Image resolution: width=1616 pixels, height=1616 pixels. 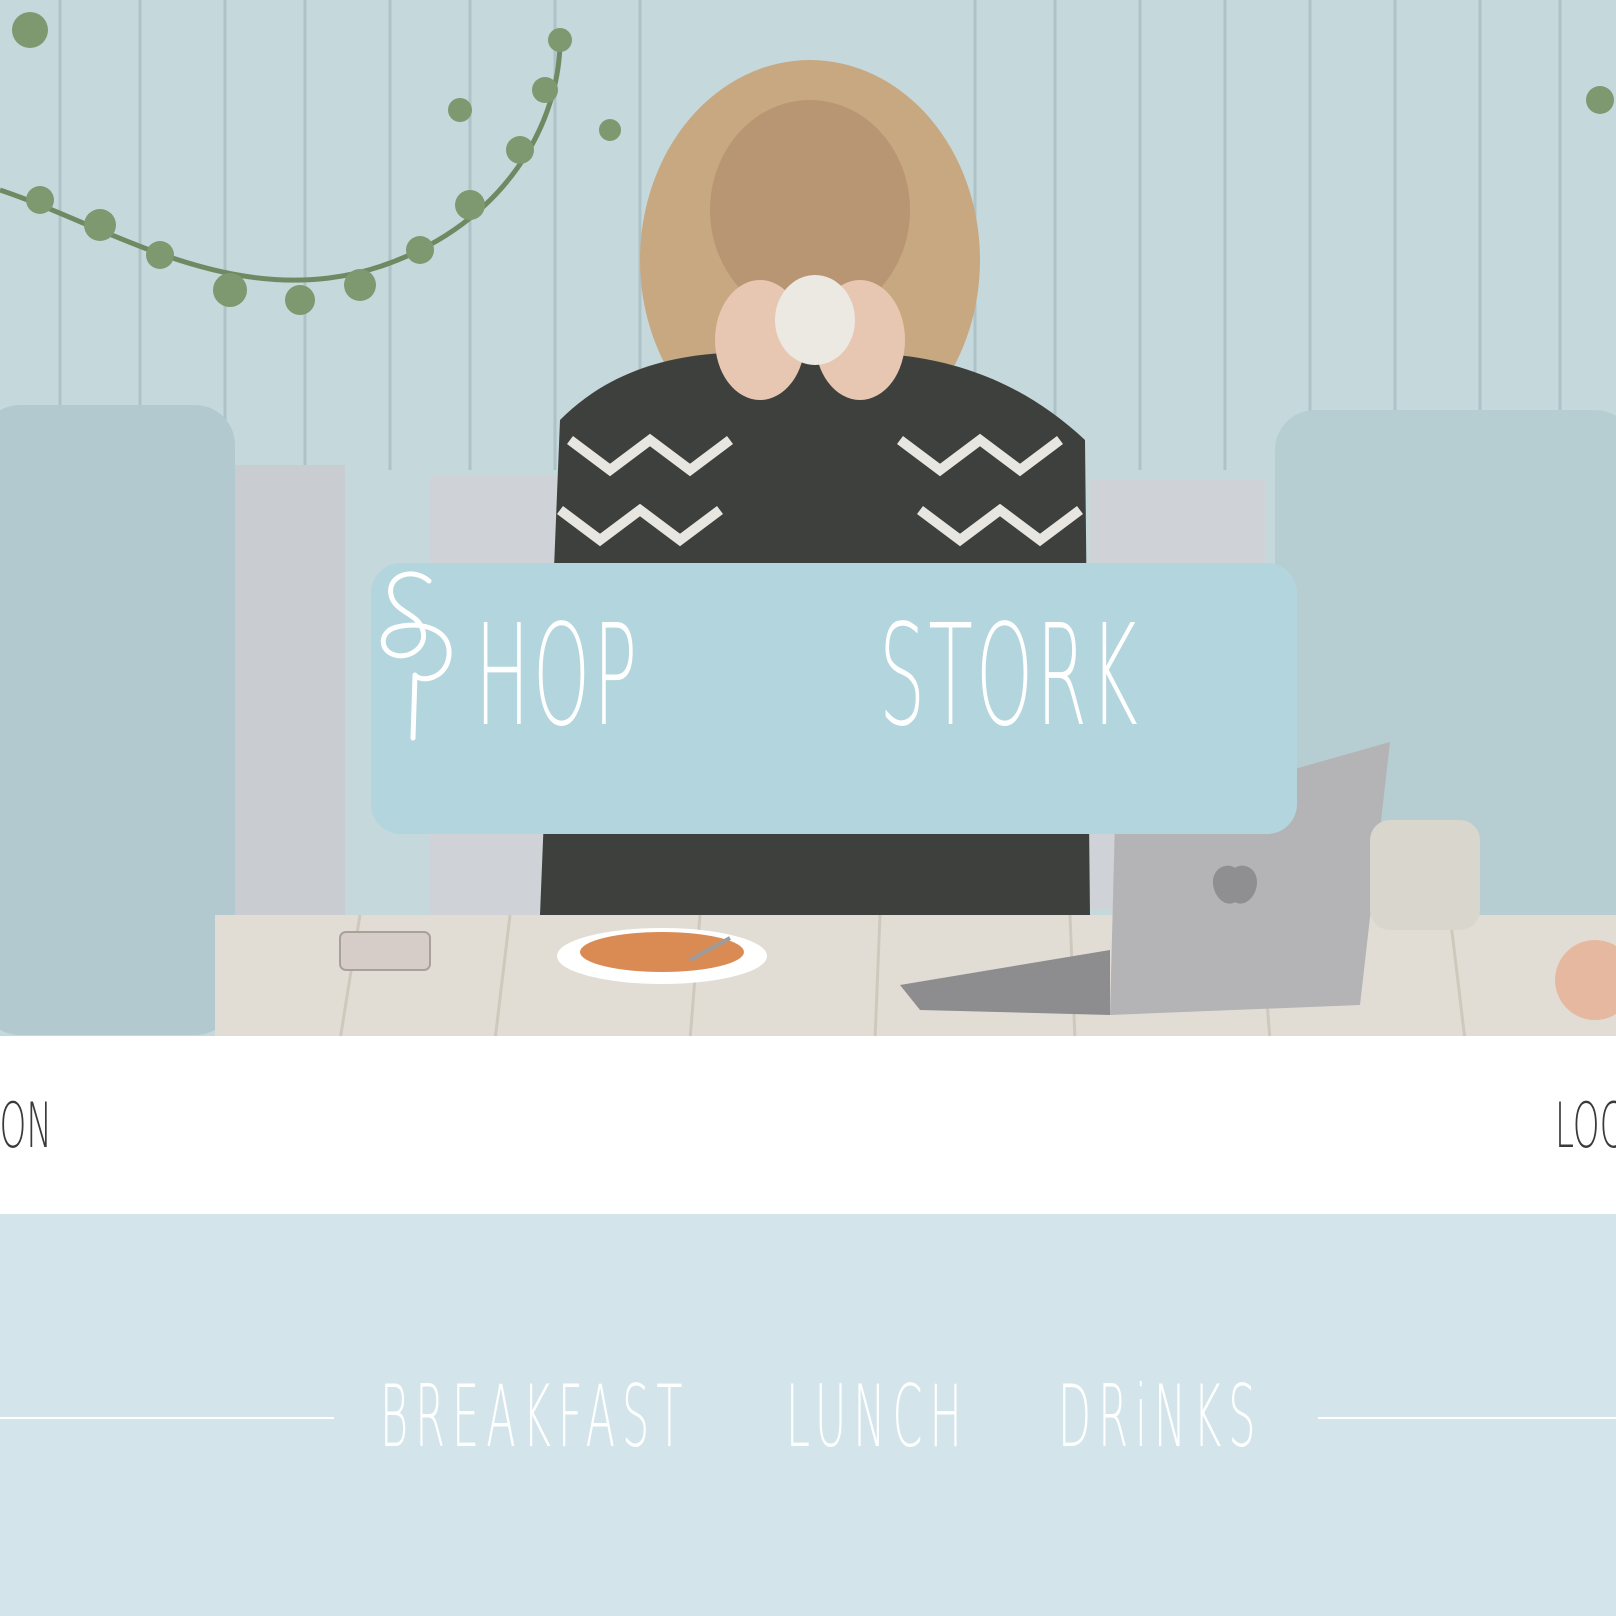 What do you see at coordinates (877, 1417) in the screenshot?
I see `menu-item-lunch: LUNCH` at bounding box center [877, 1417].